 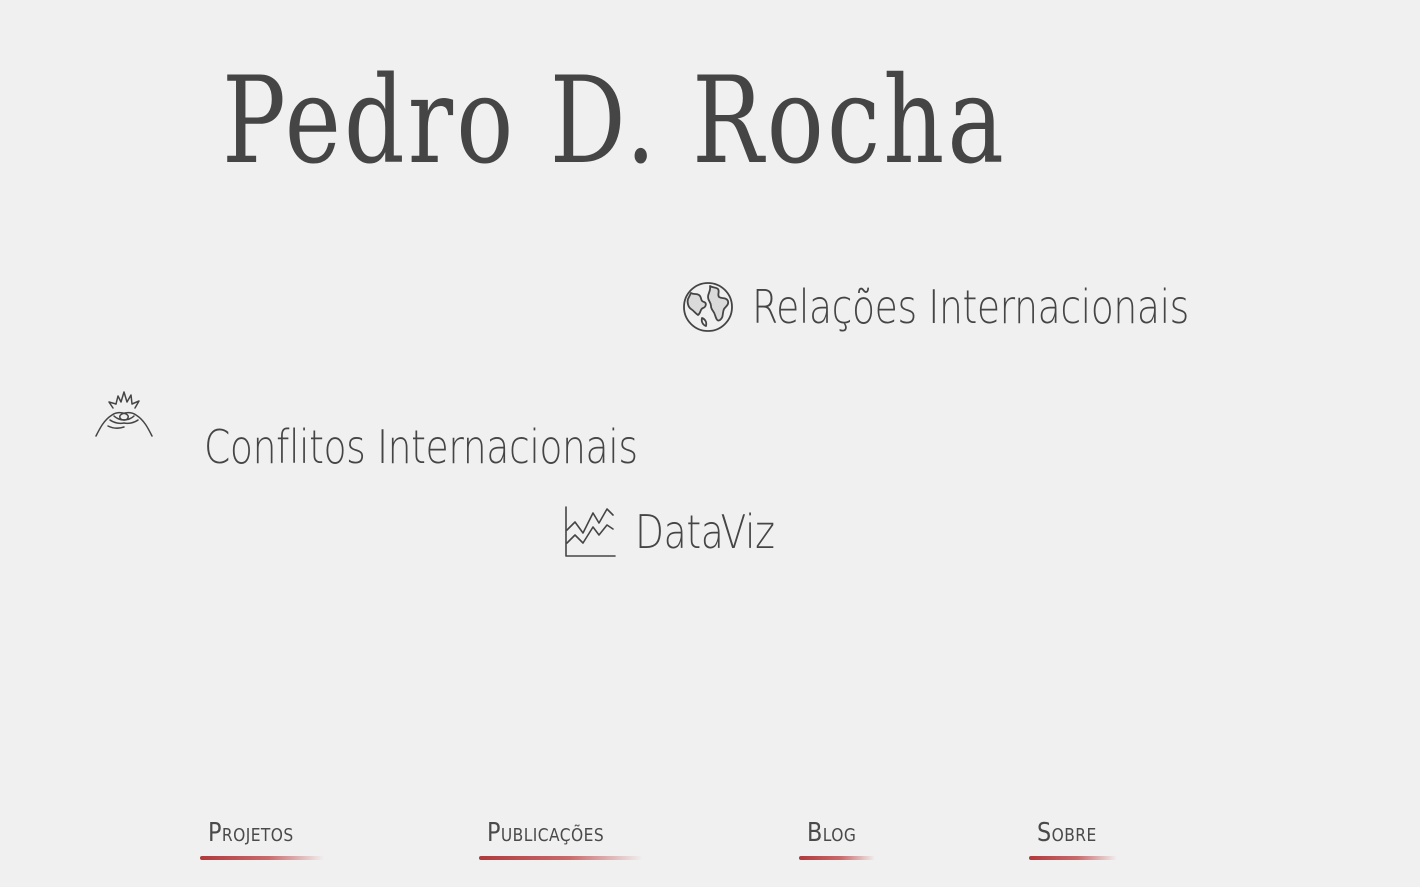 What do you see at coordinates (705, 532) in the screenshot?
I see `topic-label: DataViz` at bounding box center [705, 532].